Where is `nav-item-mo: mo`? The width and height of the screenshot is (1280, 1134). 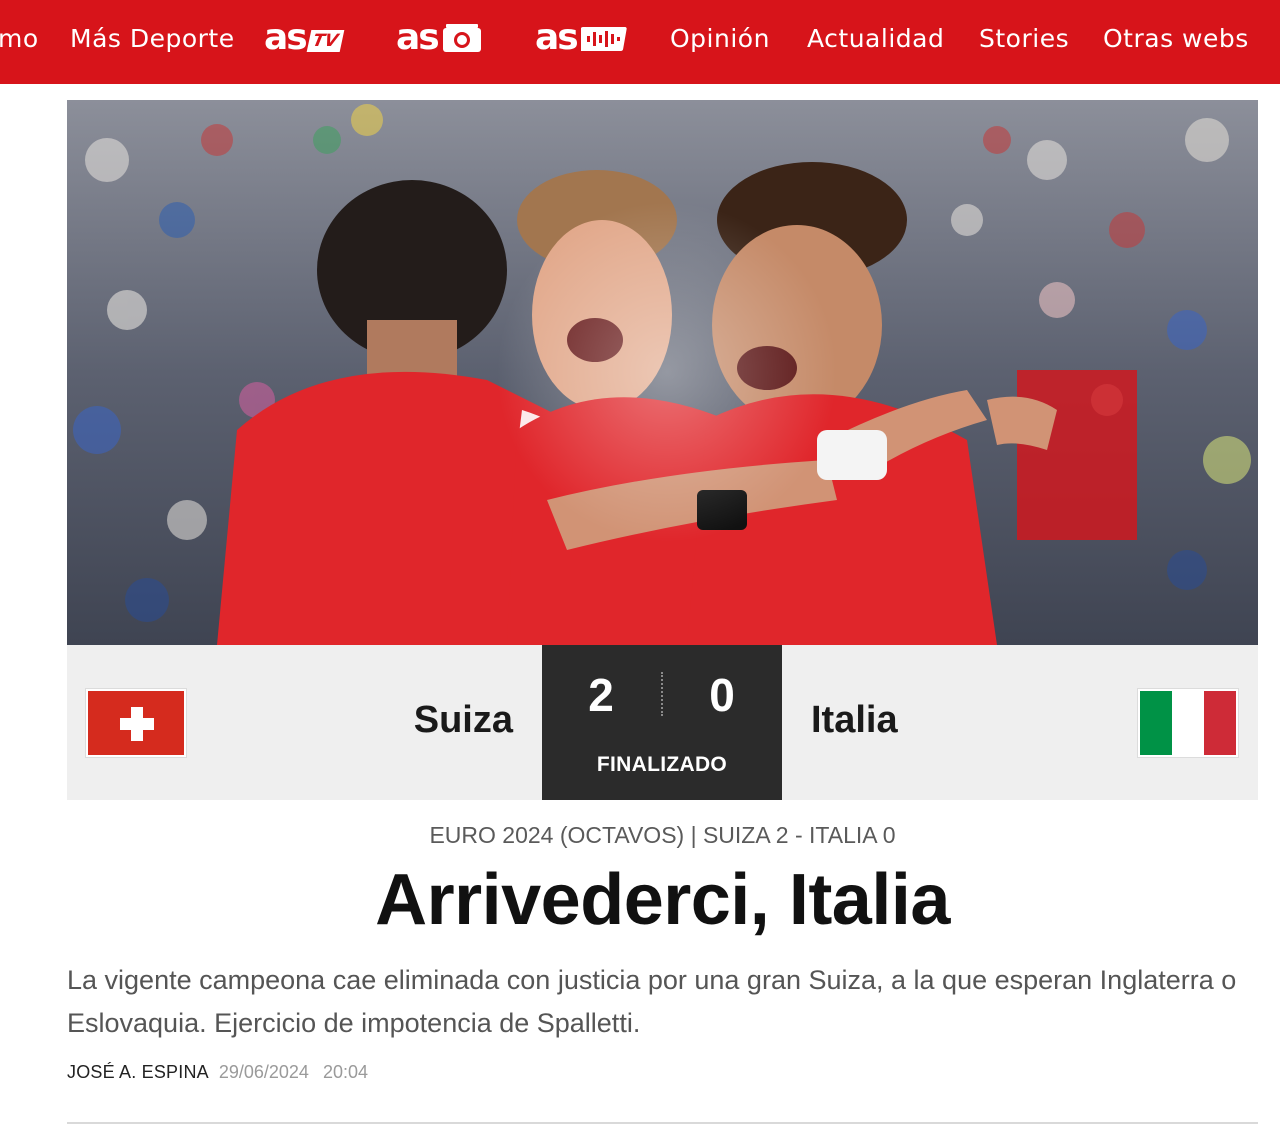
nav-item-mo: mo is located at coordinates (19, 39).